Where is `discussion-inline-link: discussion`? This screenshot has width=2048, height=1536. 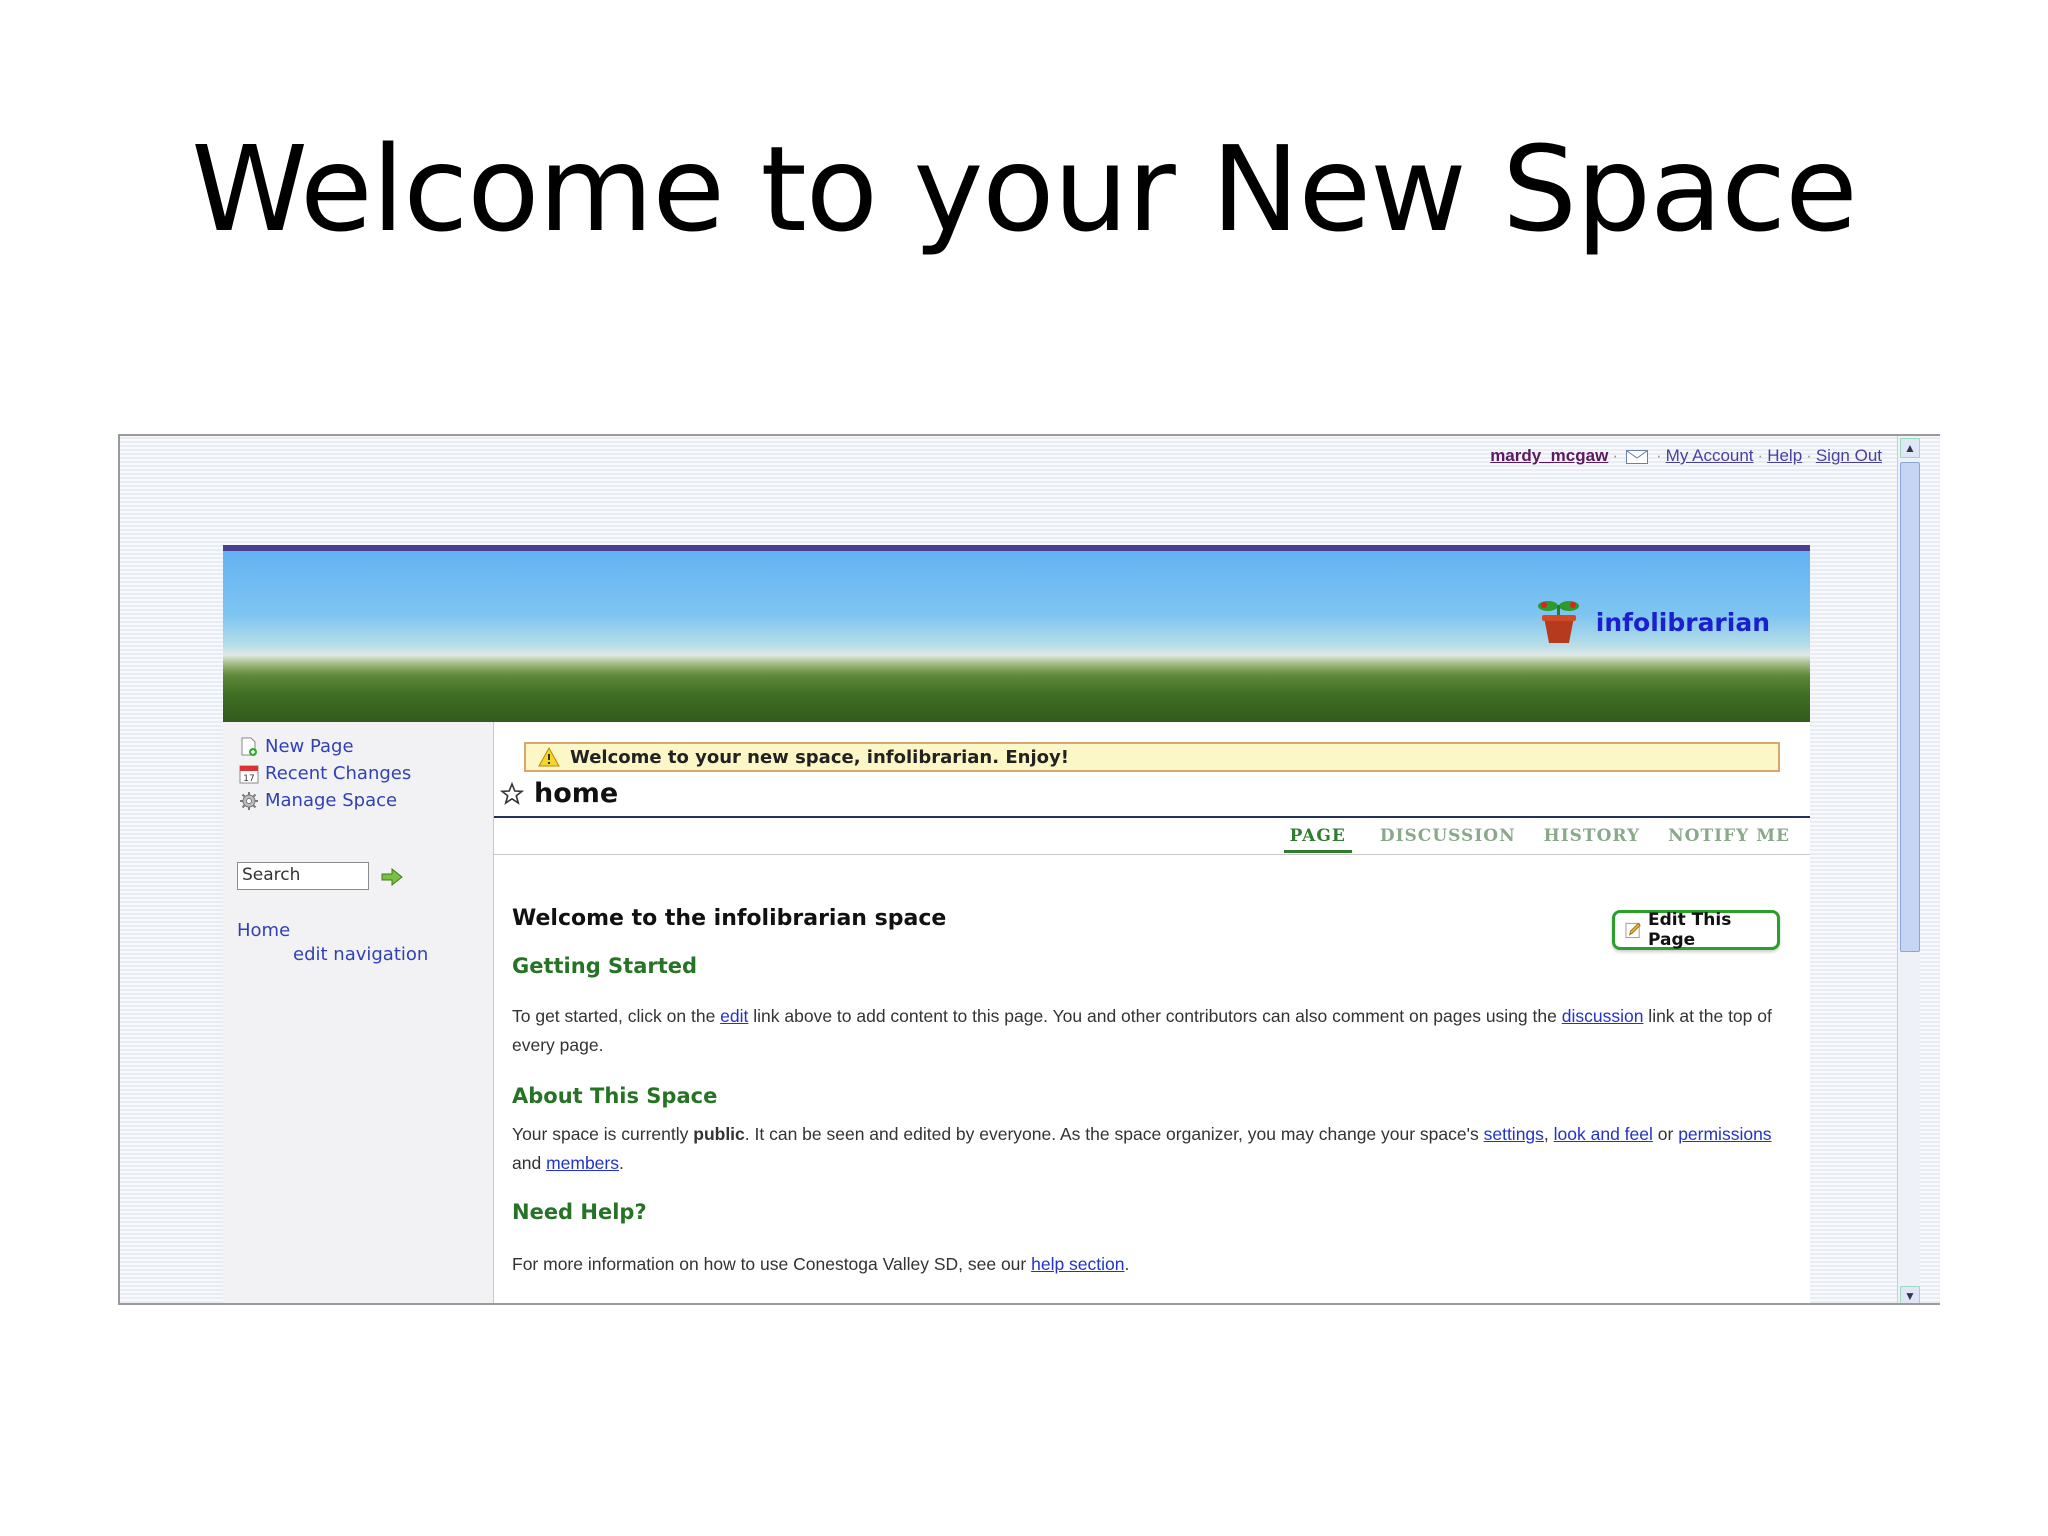
discussion-inline-link: discussion is located at coordinates (1603, 1016).